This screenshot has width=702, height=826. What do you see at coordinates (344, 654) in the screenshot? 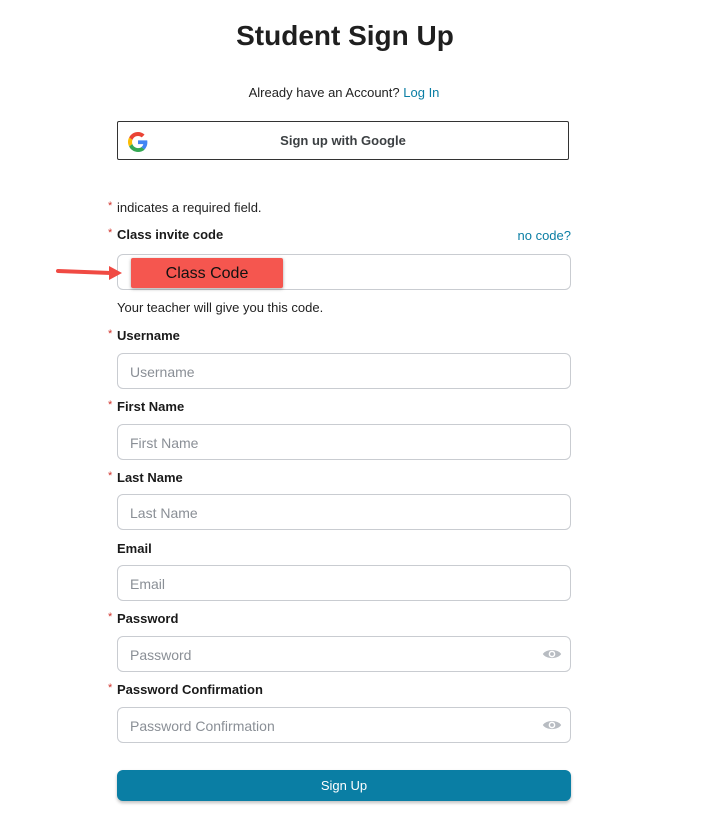
I see `password-input: Password` at bounding box center [344, 654].